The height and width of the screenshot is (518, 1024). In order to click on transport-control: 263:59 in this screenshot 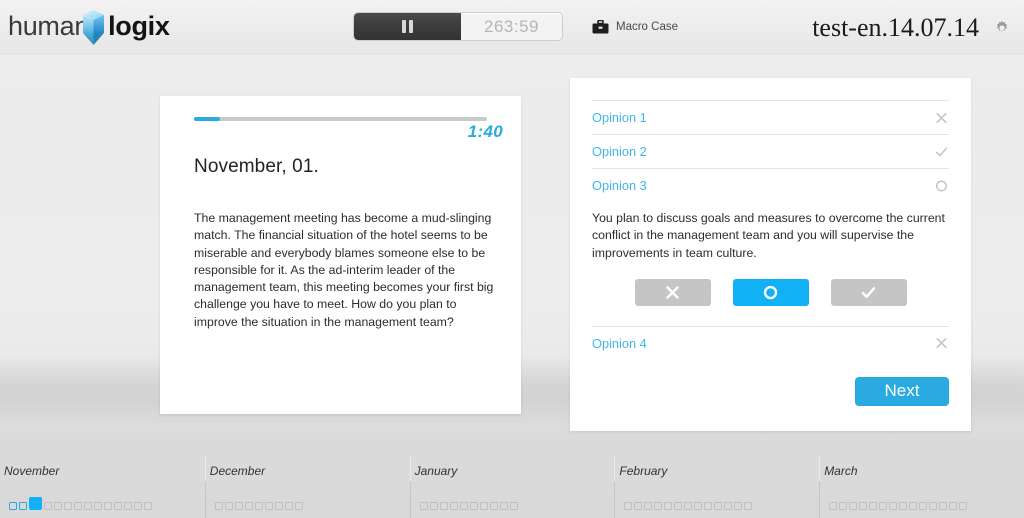, I will do `click(458, 26)`.